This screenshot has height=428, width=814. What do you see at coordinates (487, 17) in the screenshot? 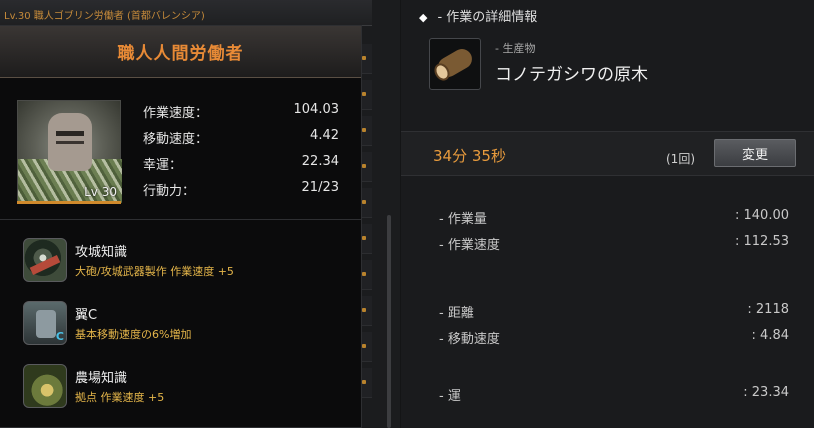
I see `detail-header-text: - 作業の詳細情報` at bounding box center [487, 17].